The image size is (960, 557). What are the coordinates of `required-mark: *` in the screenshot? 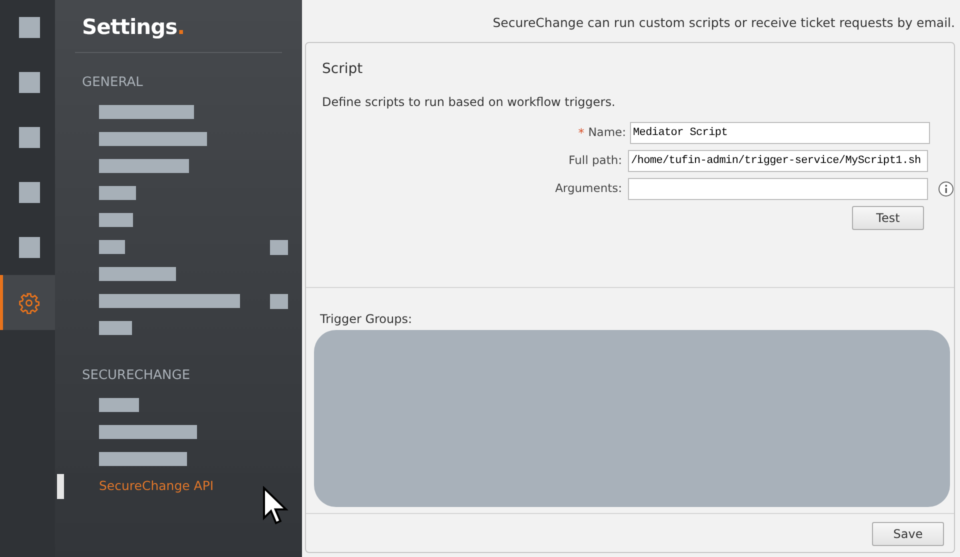 It's located at (581, 133).